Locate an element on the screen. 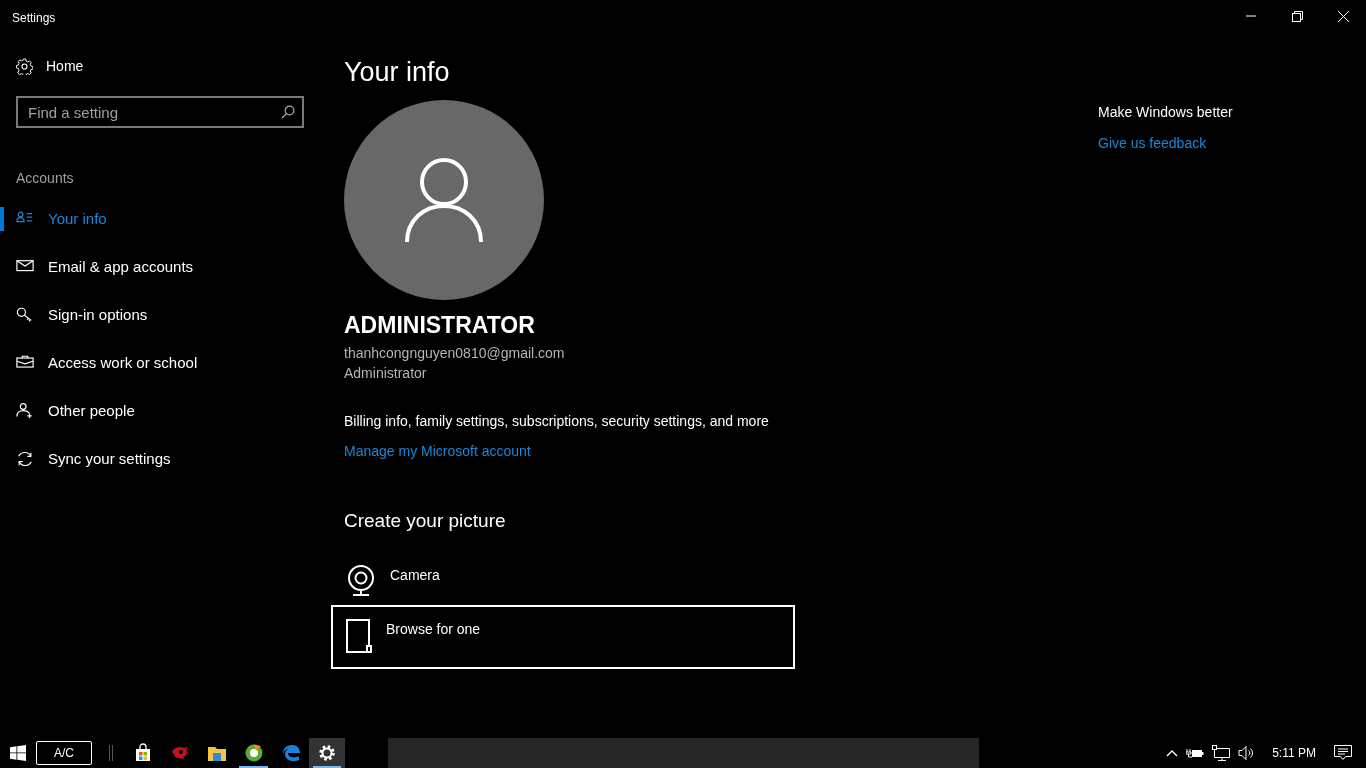 The height and width of the screenshot is (768, 1366). volume-icon is located at coordinates (1246, 753).